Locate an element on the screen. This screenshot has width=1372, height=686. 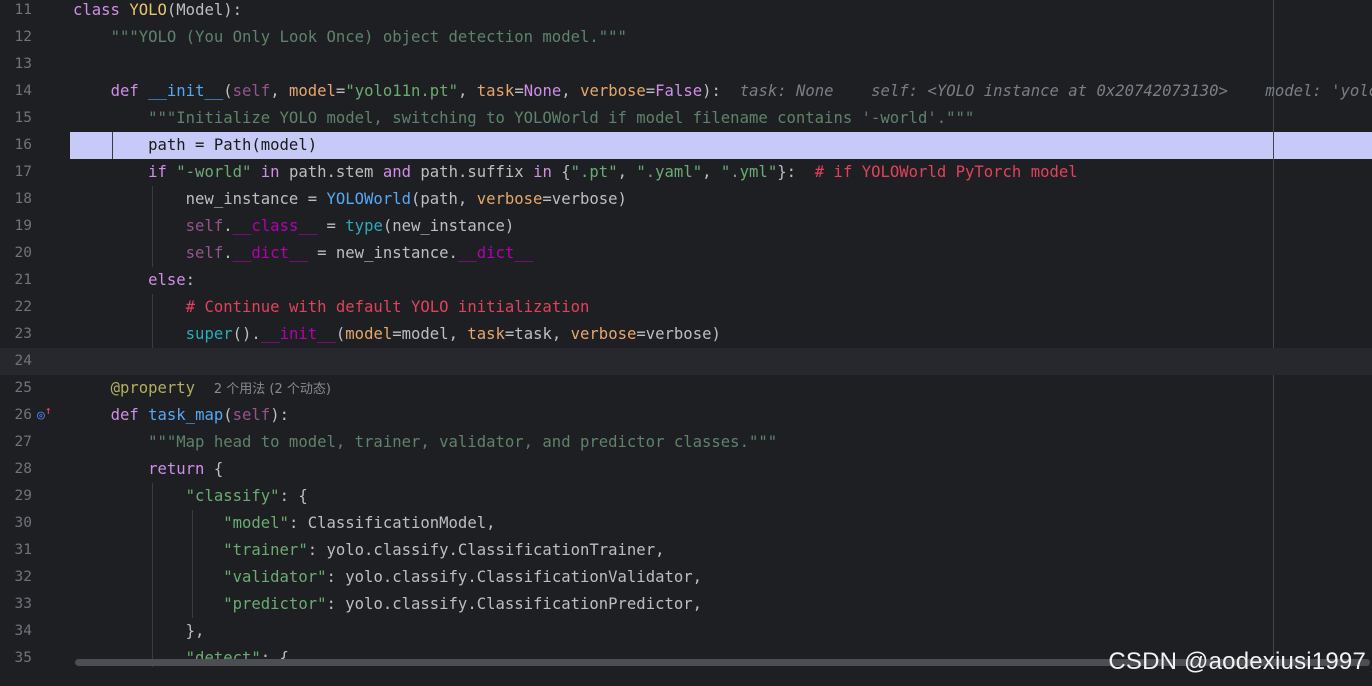
line-number: 15 is located at coordinates (16, 118).